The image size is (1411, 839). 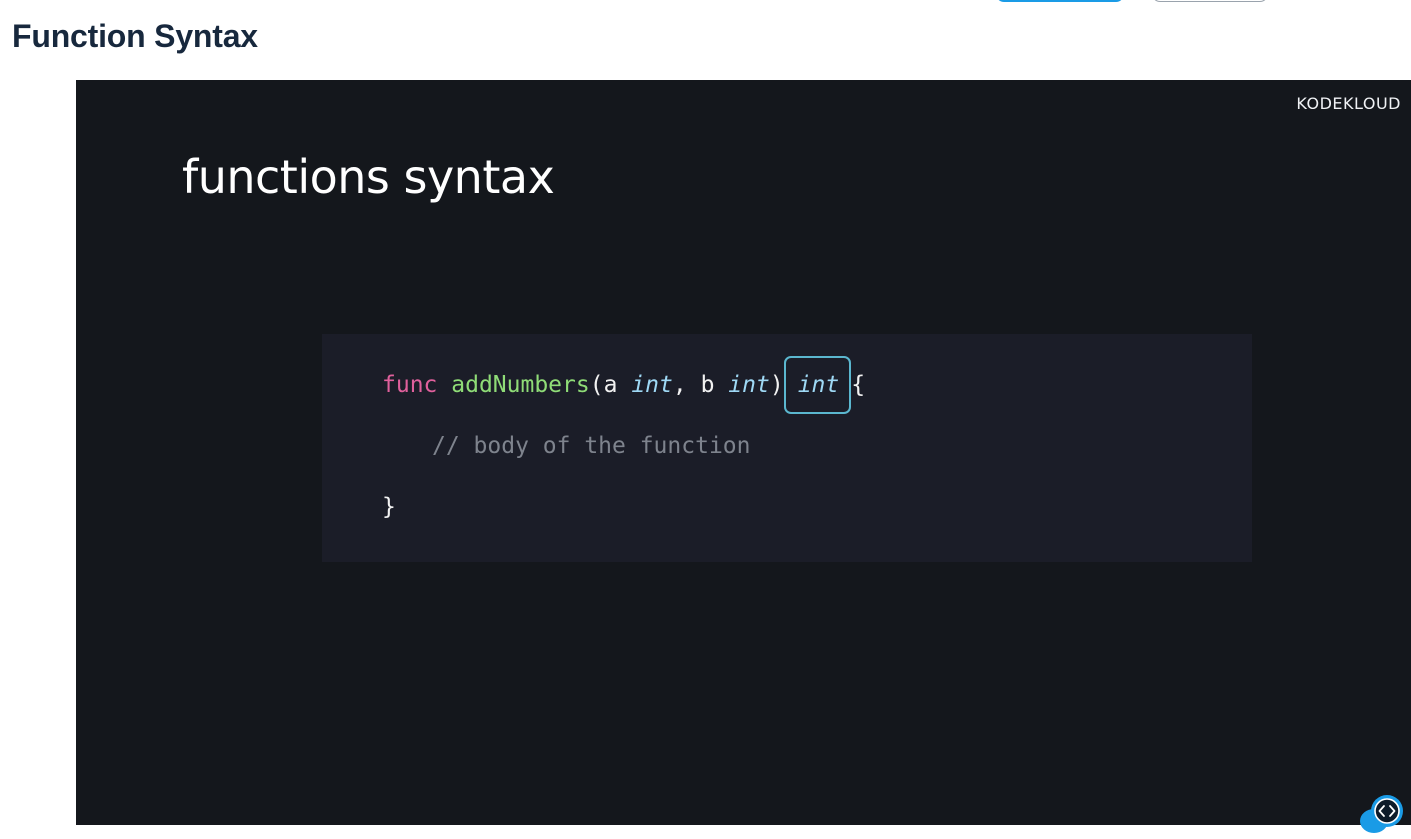 What do you see at coordinates (749, 385) in the screenshot?
I see `code-type-b: int` at bounding box center [749, 385].